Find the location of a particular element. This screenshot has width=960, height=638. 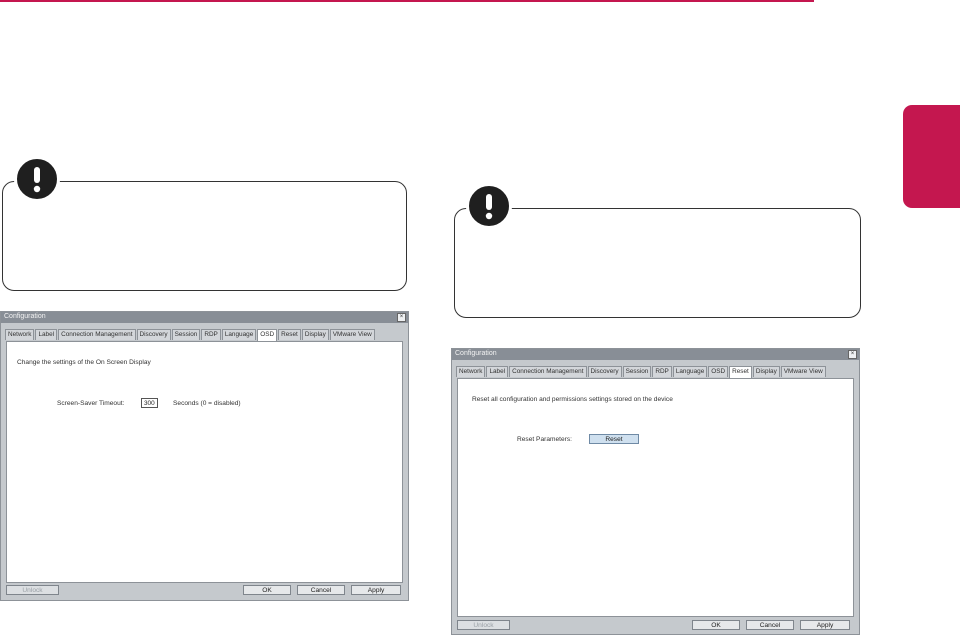

note-box-left is located at coordinates (204, 236).